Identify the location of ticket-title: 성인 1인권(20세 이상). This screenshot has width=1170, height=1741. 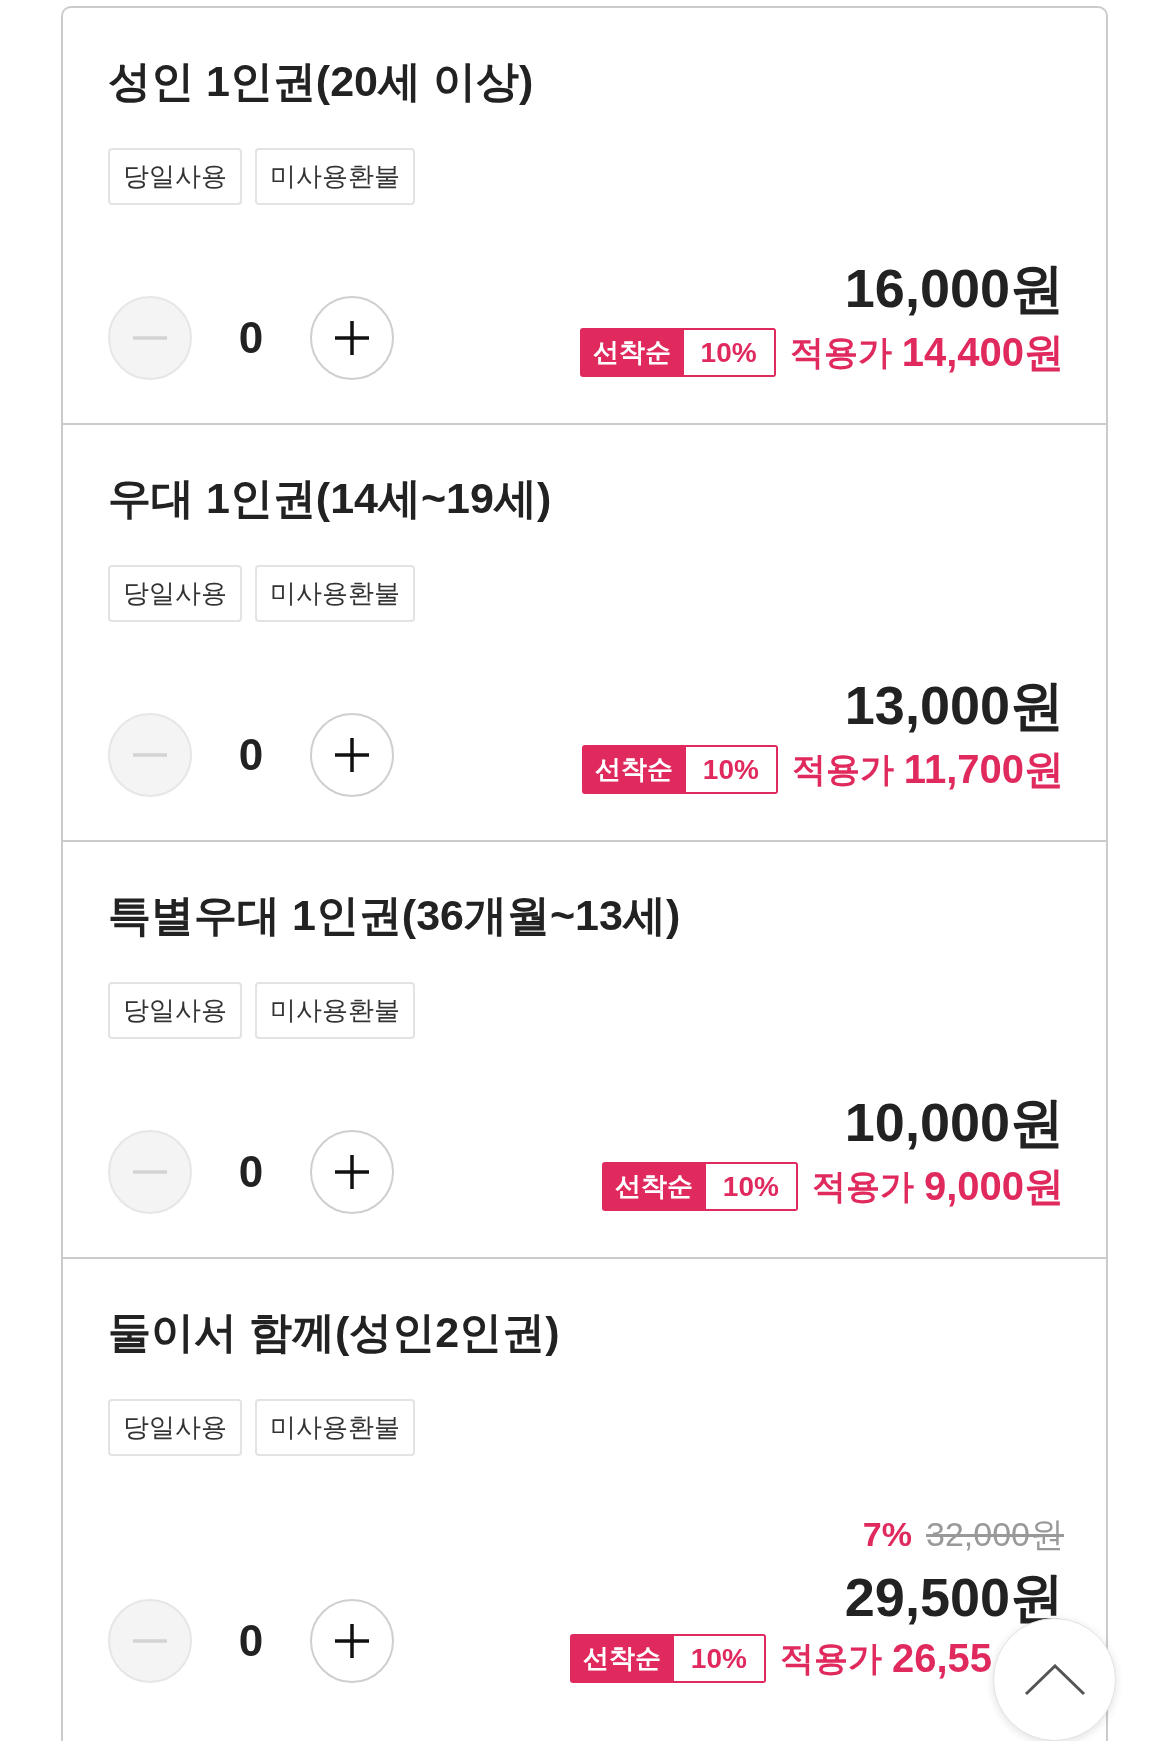
(321, 81).